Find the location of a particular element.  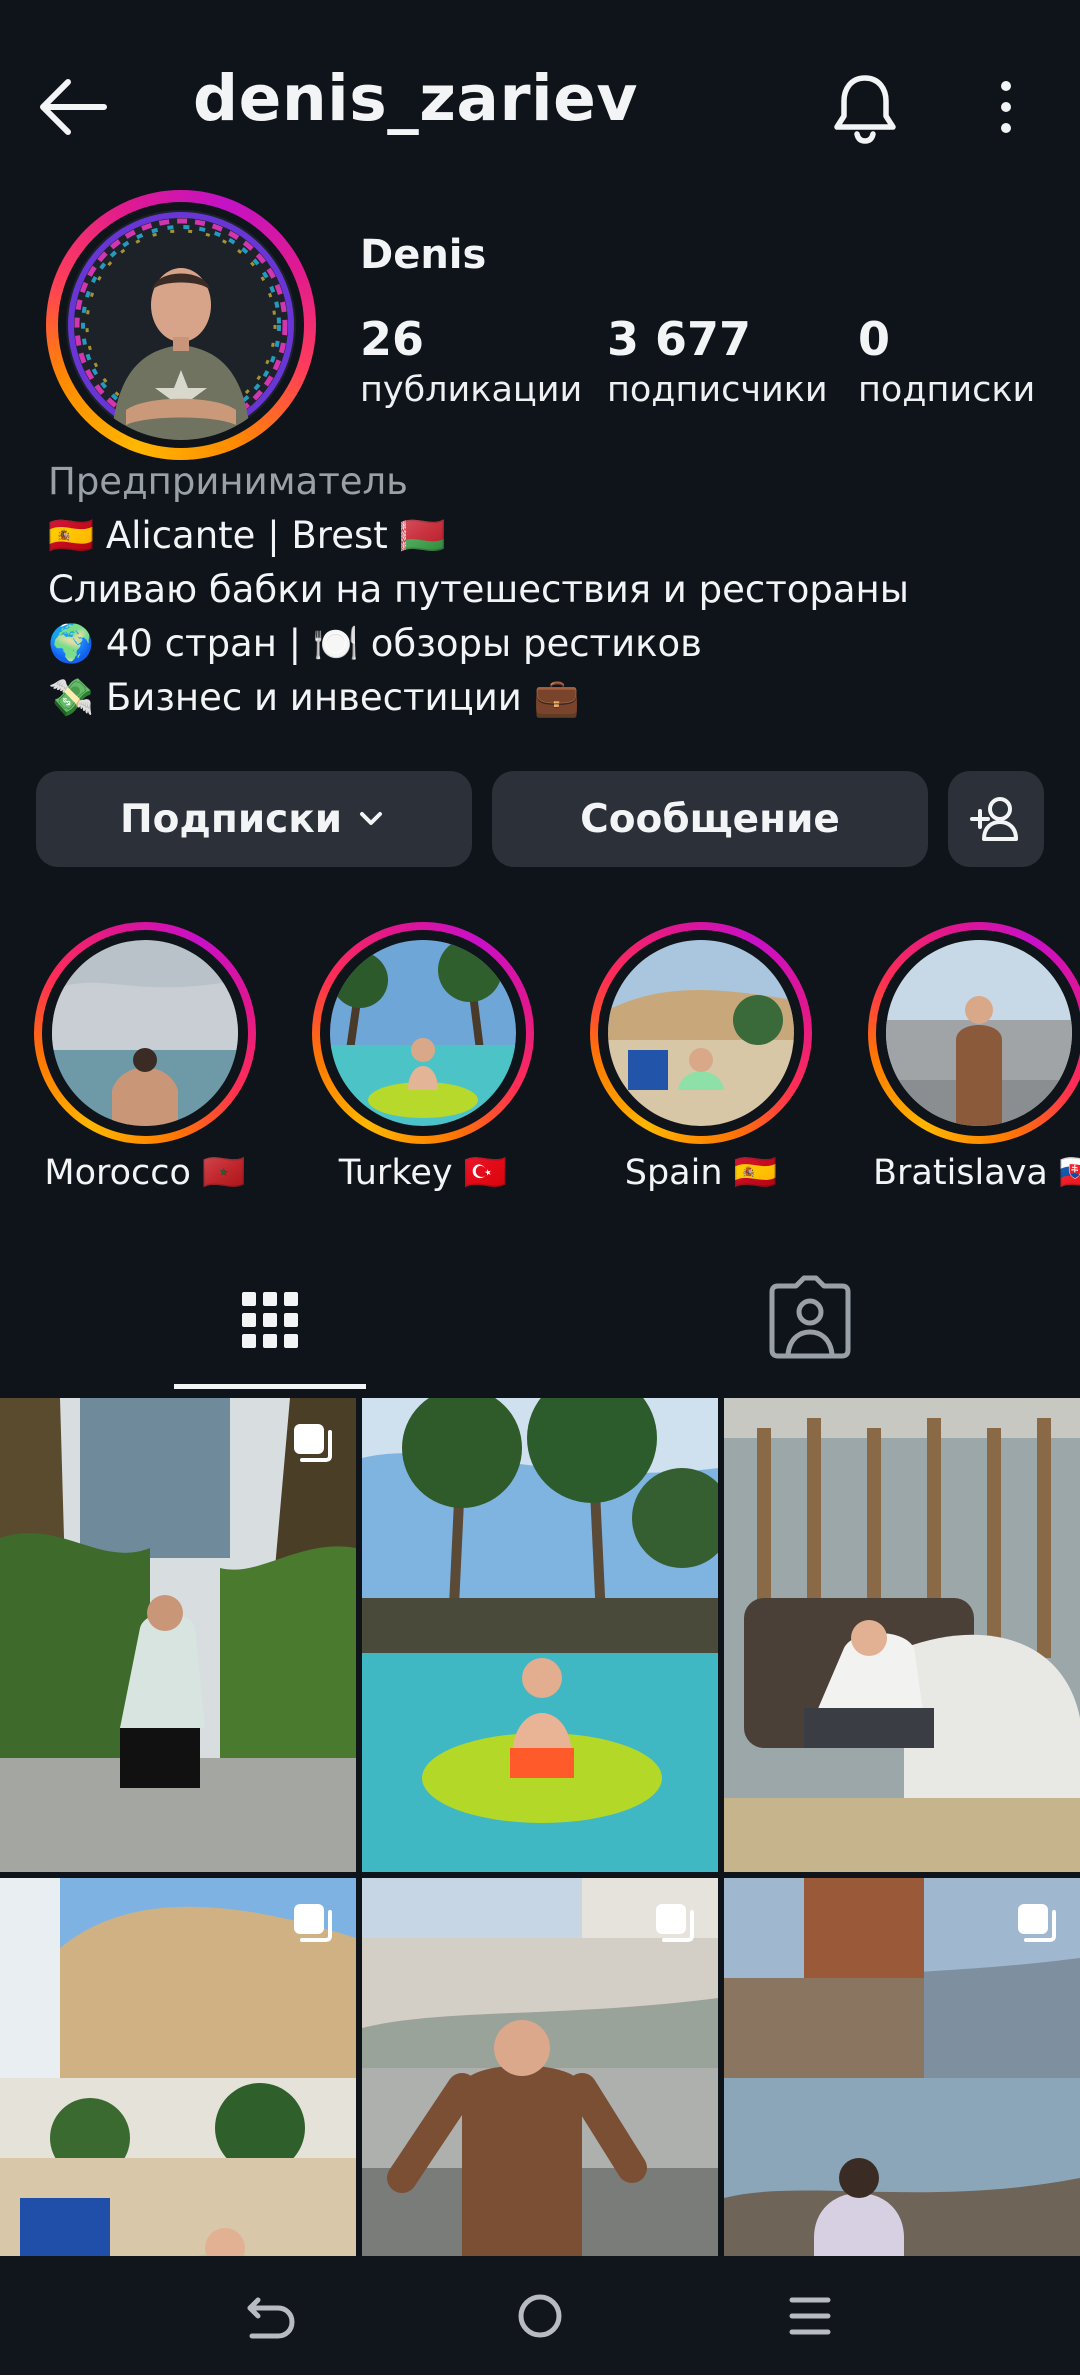

following-label: подписки is located at coordinates (946, 390).